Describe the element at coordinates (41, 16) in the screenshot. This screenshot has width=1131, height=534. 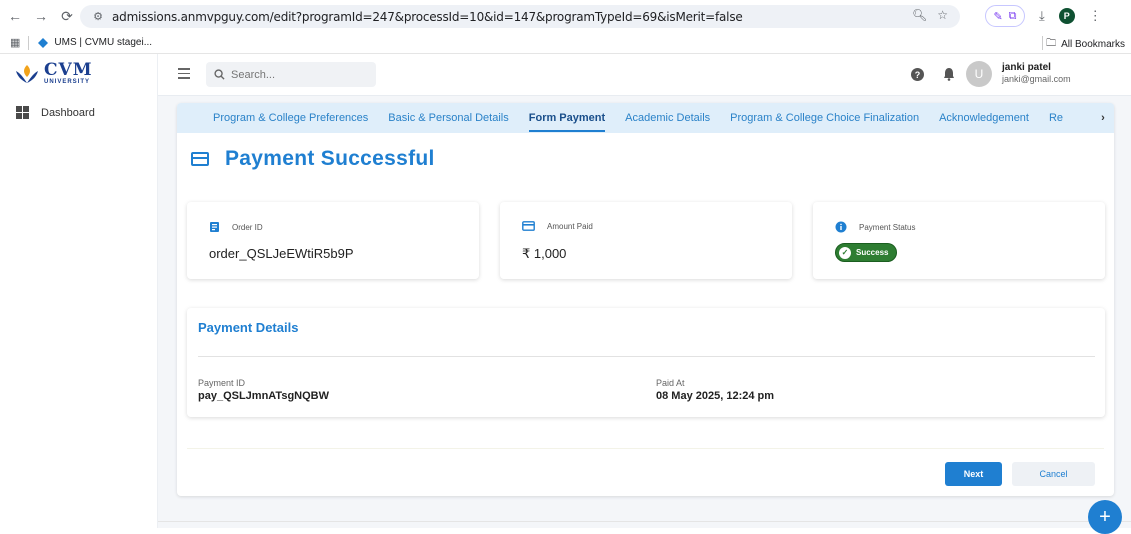
I see `forward-icon: →` at that location.